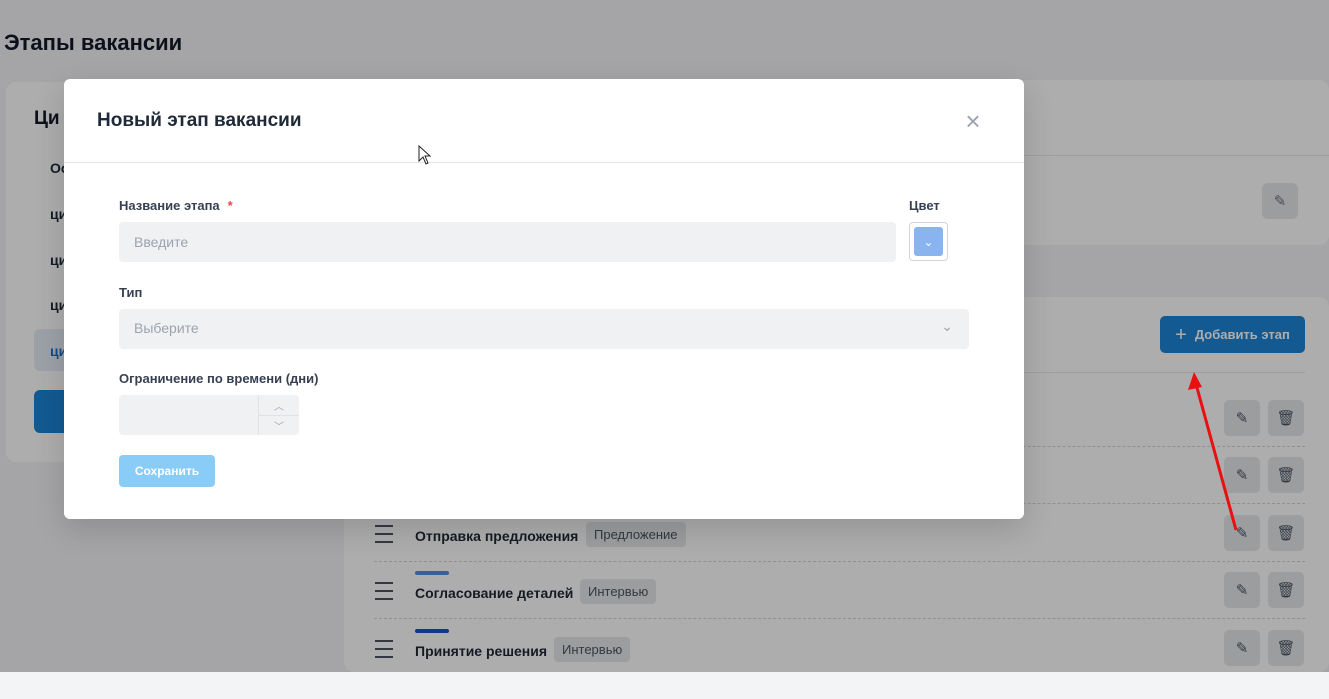 This screenshot has height=699, width=1329. I want to click on close-icon: ×, so click(973, 121).